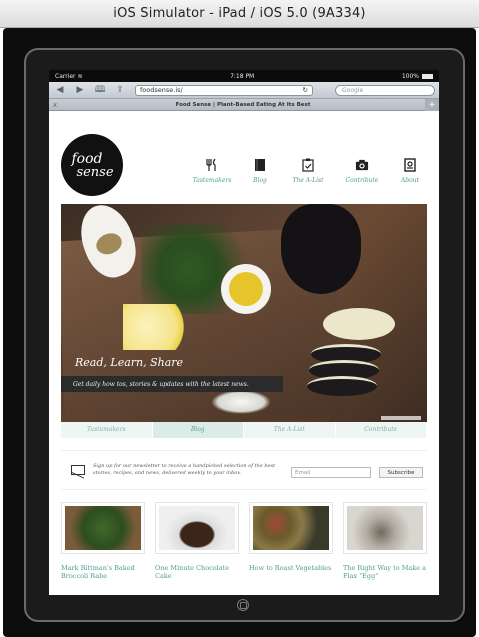  I want to click on window-title: iOS Simulator - iPad / iOS 5.0 (9A334), so click(239, 13).